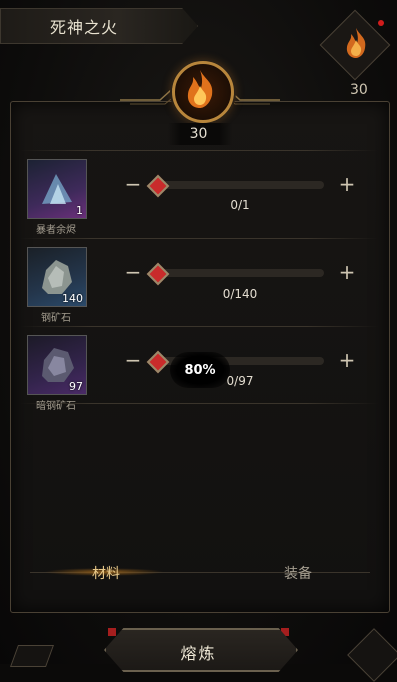  What do you see at coordinates (57, 365) in the screenshot?
I see `item-slot-dark-steel-ore: 97` at bounding box center [57, 365].